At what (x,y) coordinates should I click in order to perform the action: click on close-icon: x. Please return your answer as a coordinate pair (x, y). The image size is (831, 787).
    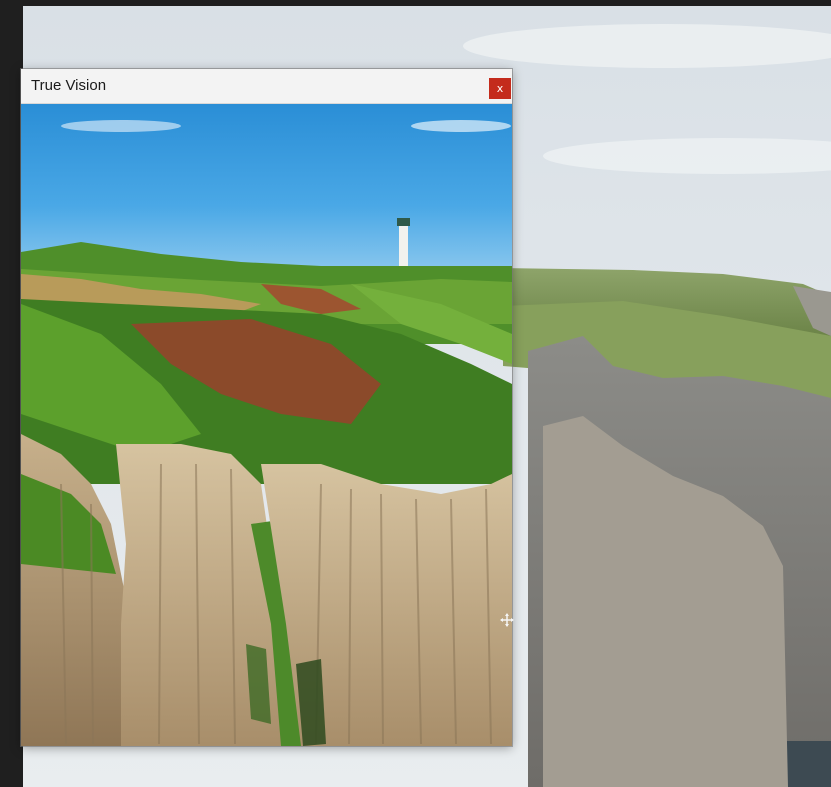
    Looking at the image, I should click on (500, 88).